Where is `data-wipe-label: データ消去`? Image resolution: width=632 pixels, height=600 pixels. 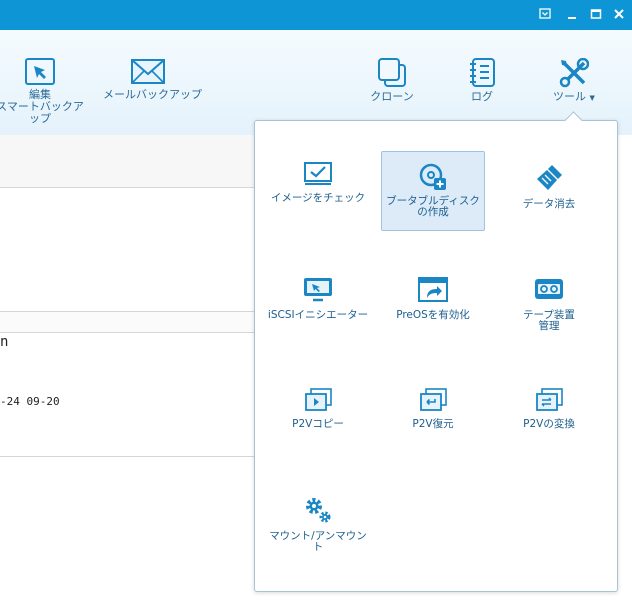 data-wipe-label: データ消去 is located at coordinates (549, 204).